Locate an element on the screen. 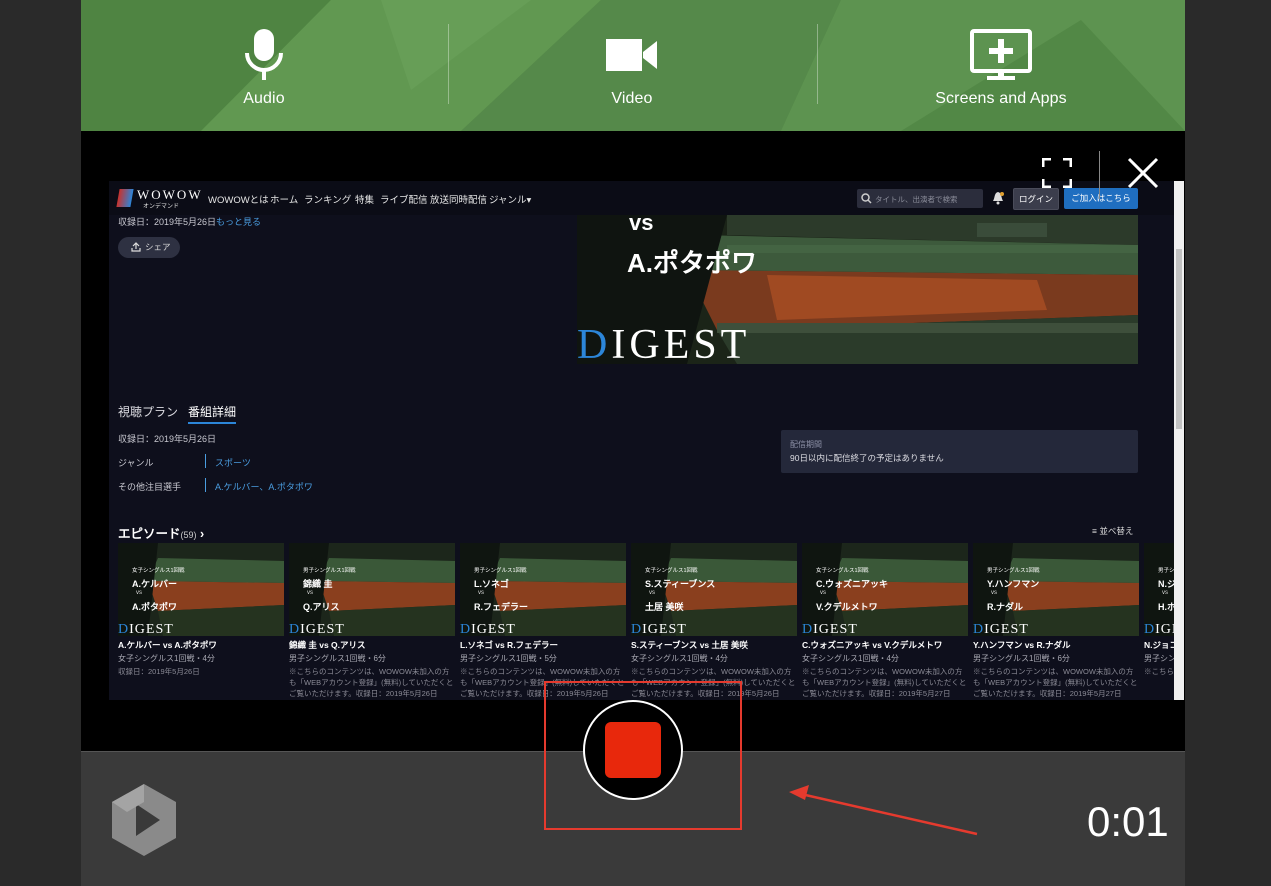 Image resolution: width=1271 pixels, height=886 pixels. players-divider is located at coordinates (205, 485).